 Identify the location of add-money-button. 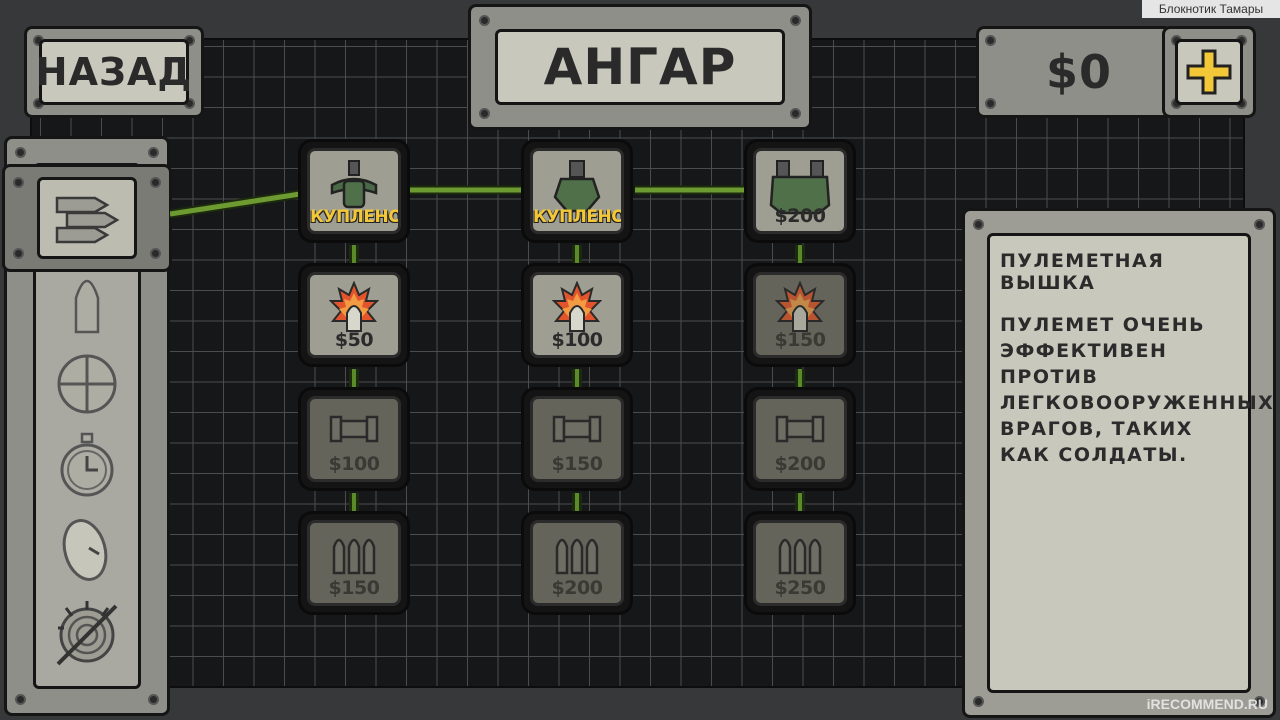
(1209, 72).